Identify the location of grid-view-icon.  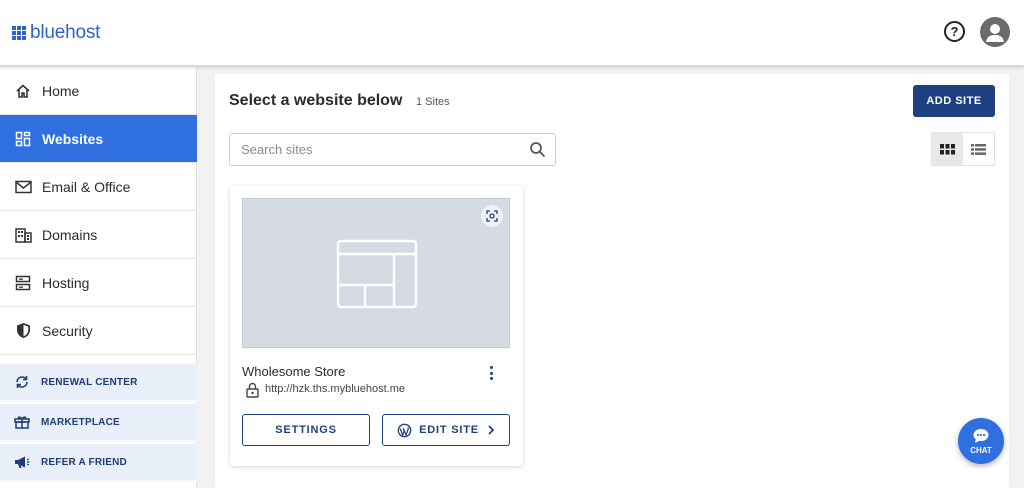
(947, 149).